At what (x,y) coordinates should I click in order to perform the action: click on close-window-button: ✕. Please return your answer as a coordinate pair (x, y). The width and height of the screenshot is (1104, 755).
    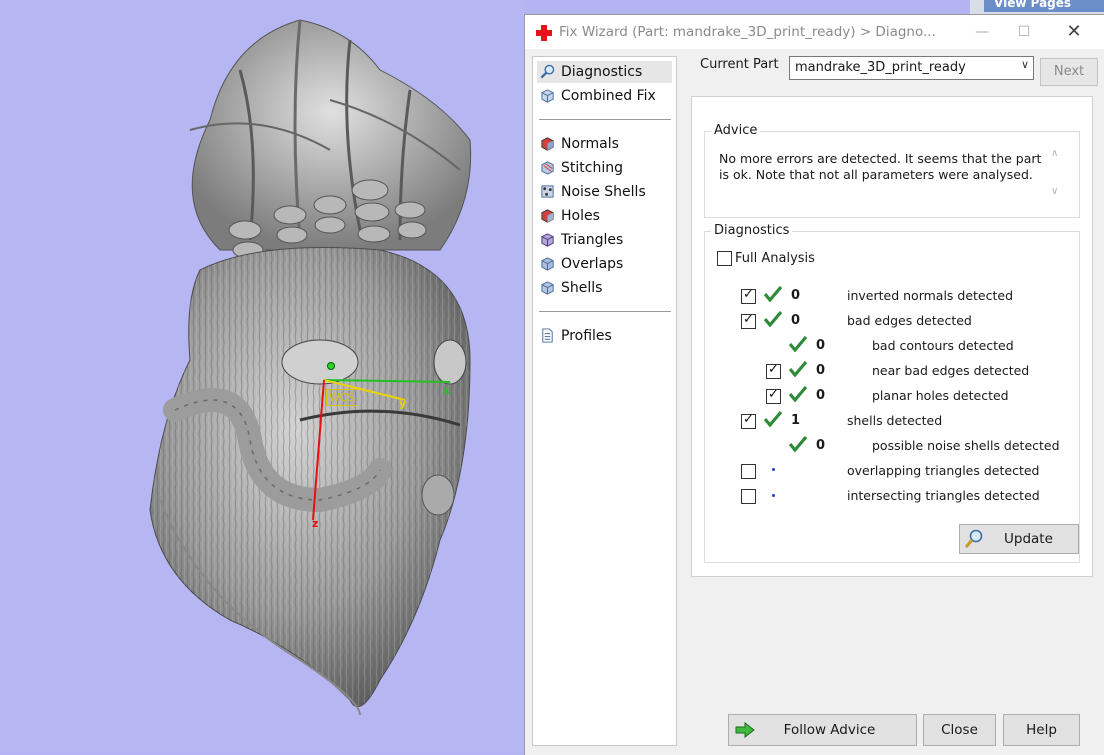
    Looking at the image, I should click on (1074, 32).